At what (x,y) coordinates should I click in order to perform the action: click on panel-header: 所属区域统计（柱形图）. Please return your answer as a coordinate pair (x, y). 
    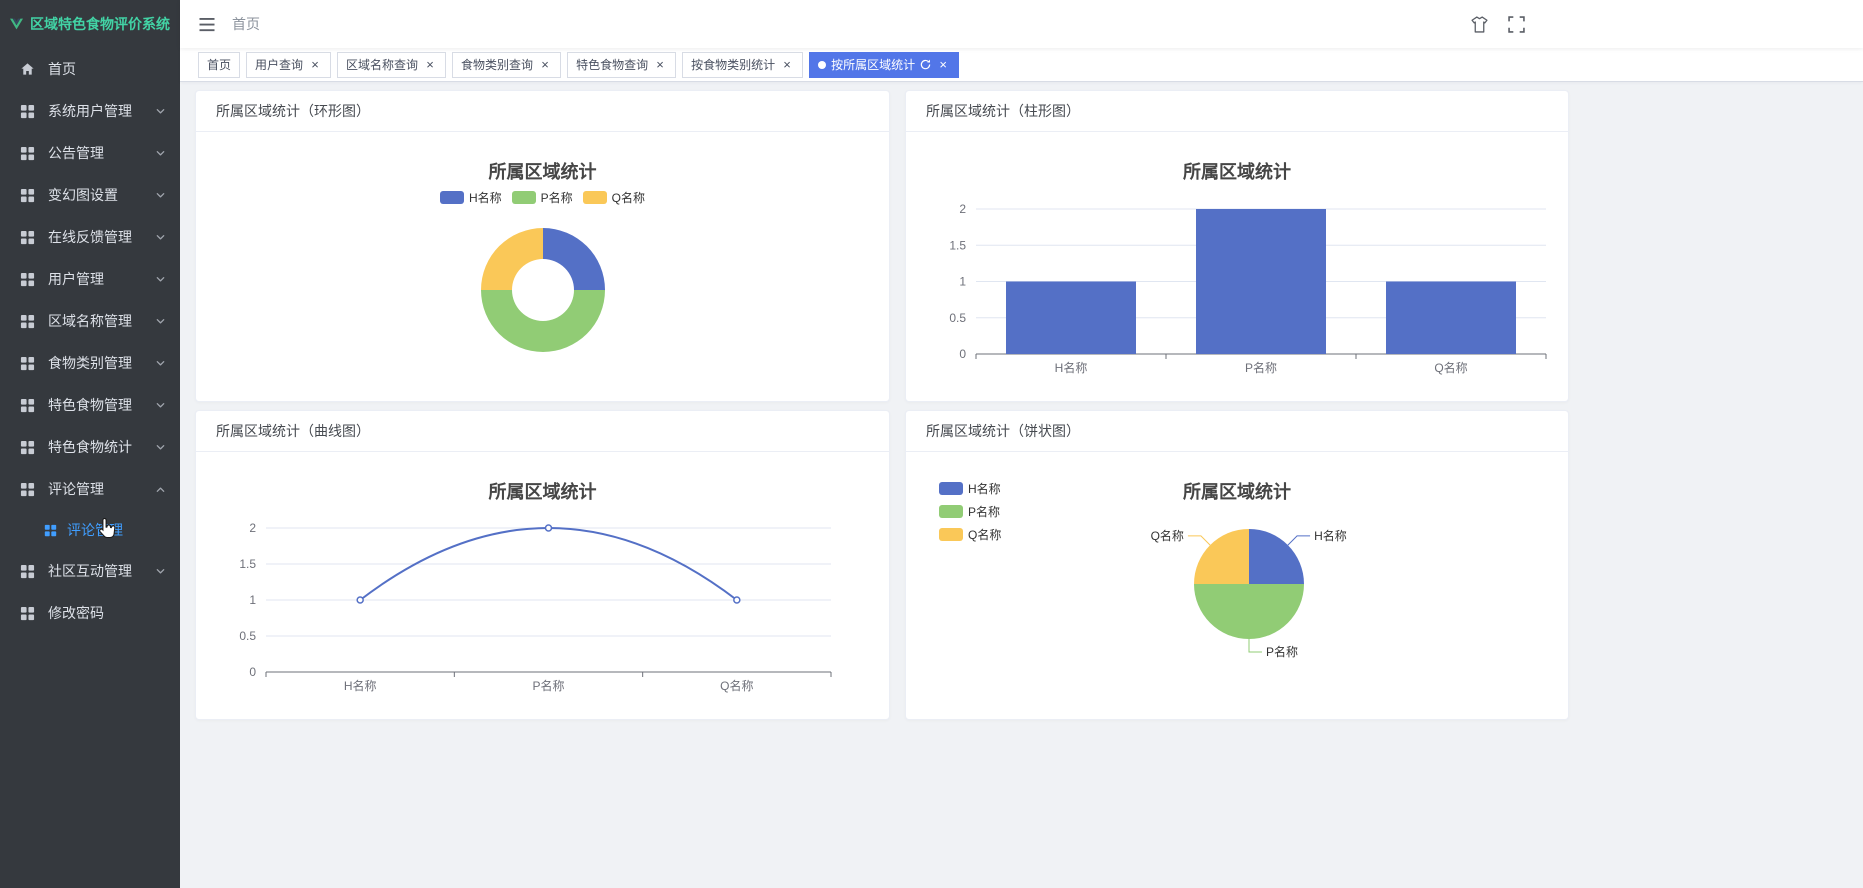
    Looking at the image, I should click on (1237, 111).